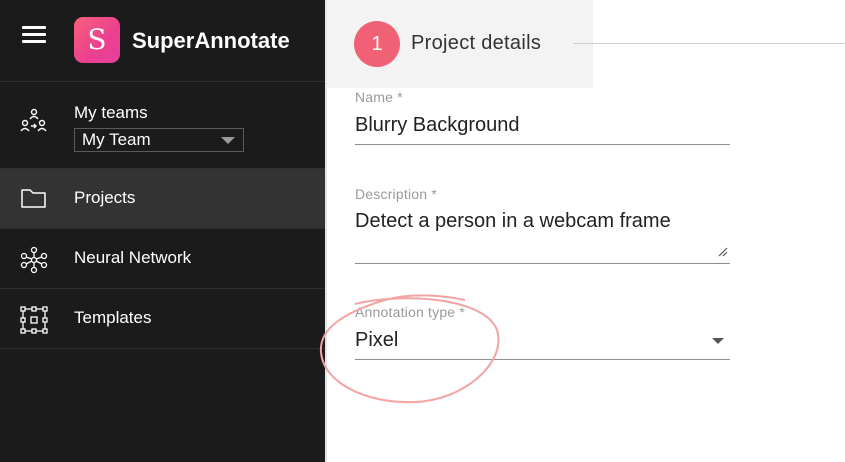 Image resolution: width=845 pixels, height=462 pixels. What do you see at coordinates (116, 139) in the screenshot?
I see `team-select-value: My Team` at bounding box center [116, 139].